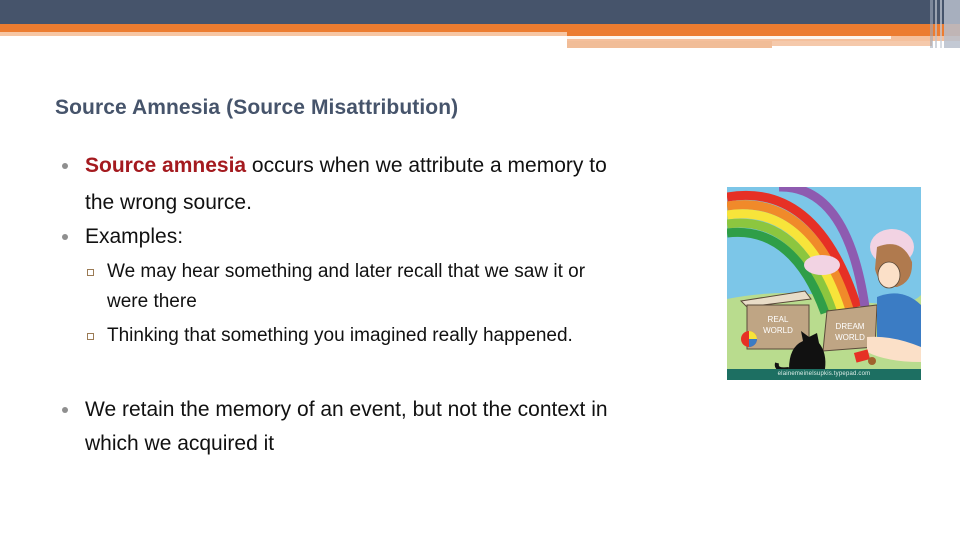 The width and height of the screenshot is (960, 540). I want to click on box-label: DREAM, so click(850, 326).